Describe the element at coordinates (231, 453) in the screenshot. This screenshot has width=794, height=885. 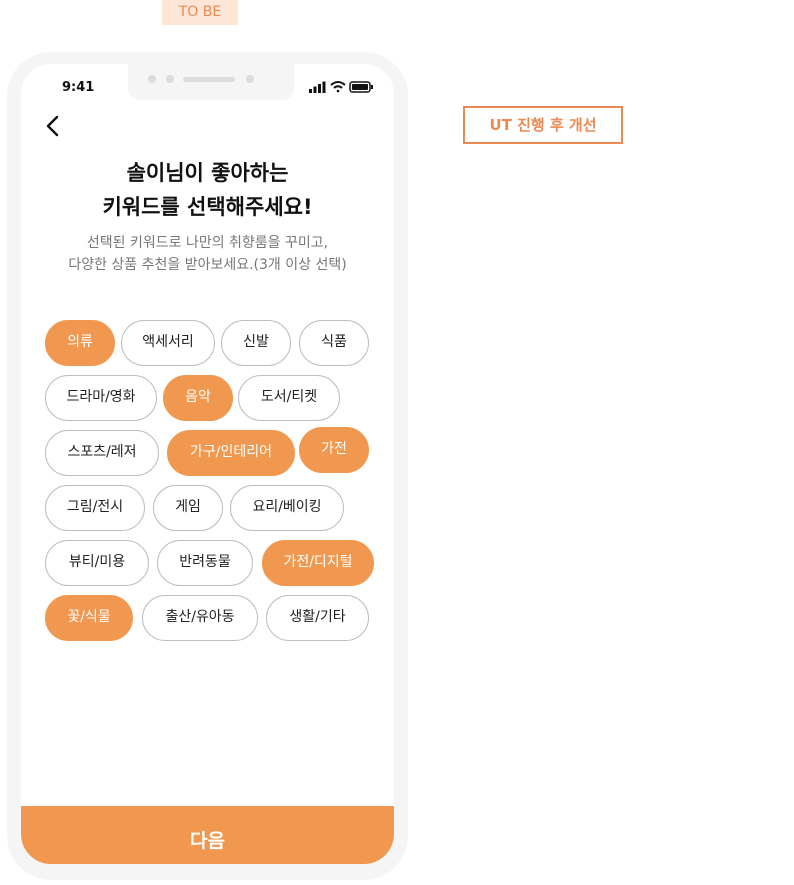
I see `keyword-chip-selected: 가구/인테리어` at that location.